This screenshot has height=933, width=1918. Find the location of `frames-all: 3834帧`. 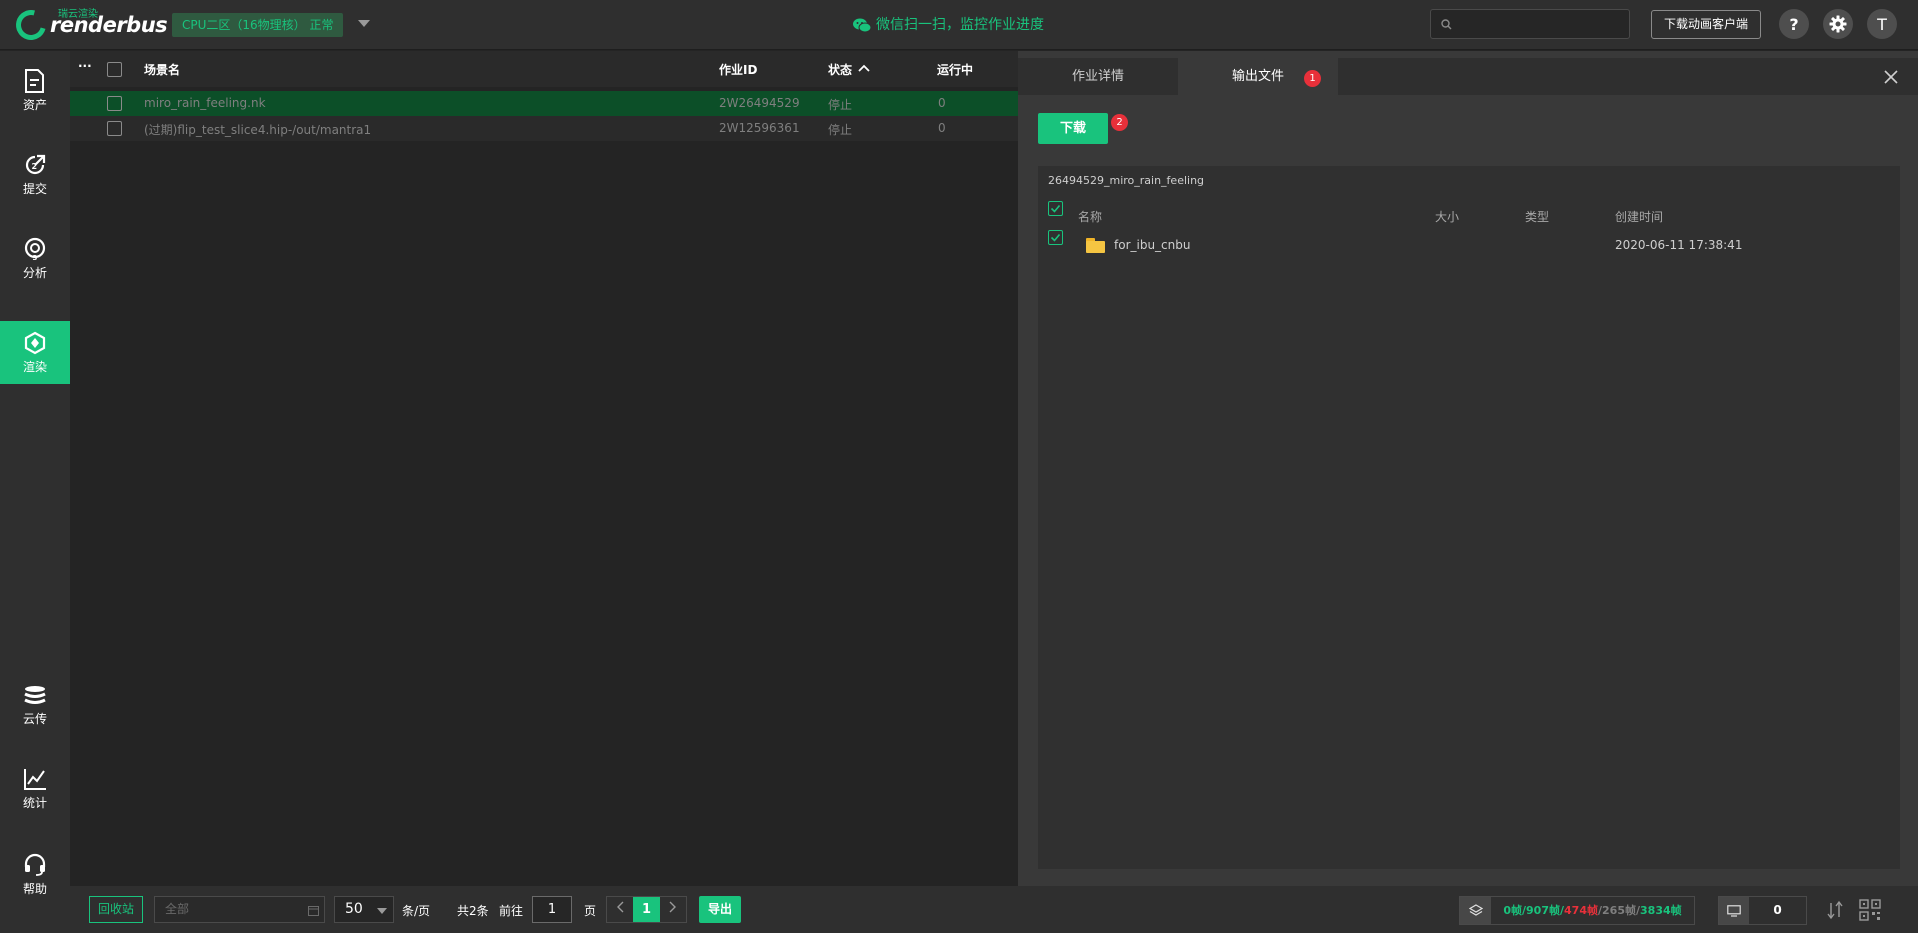

frames-all: 3834帧 is located at coordinates (1661, 910).